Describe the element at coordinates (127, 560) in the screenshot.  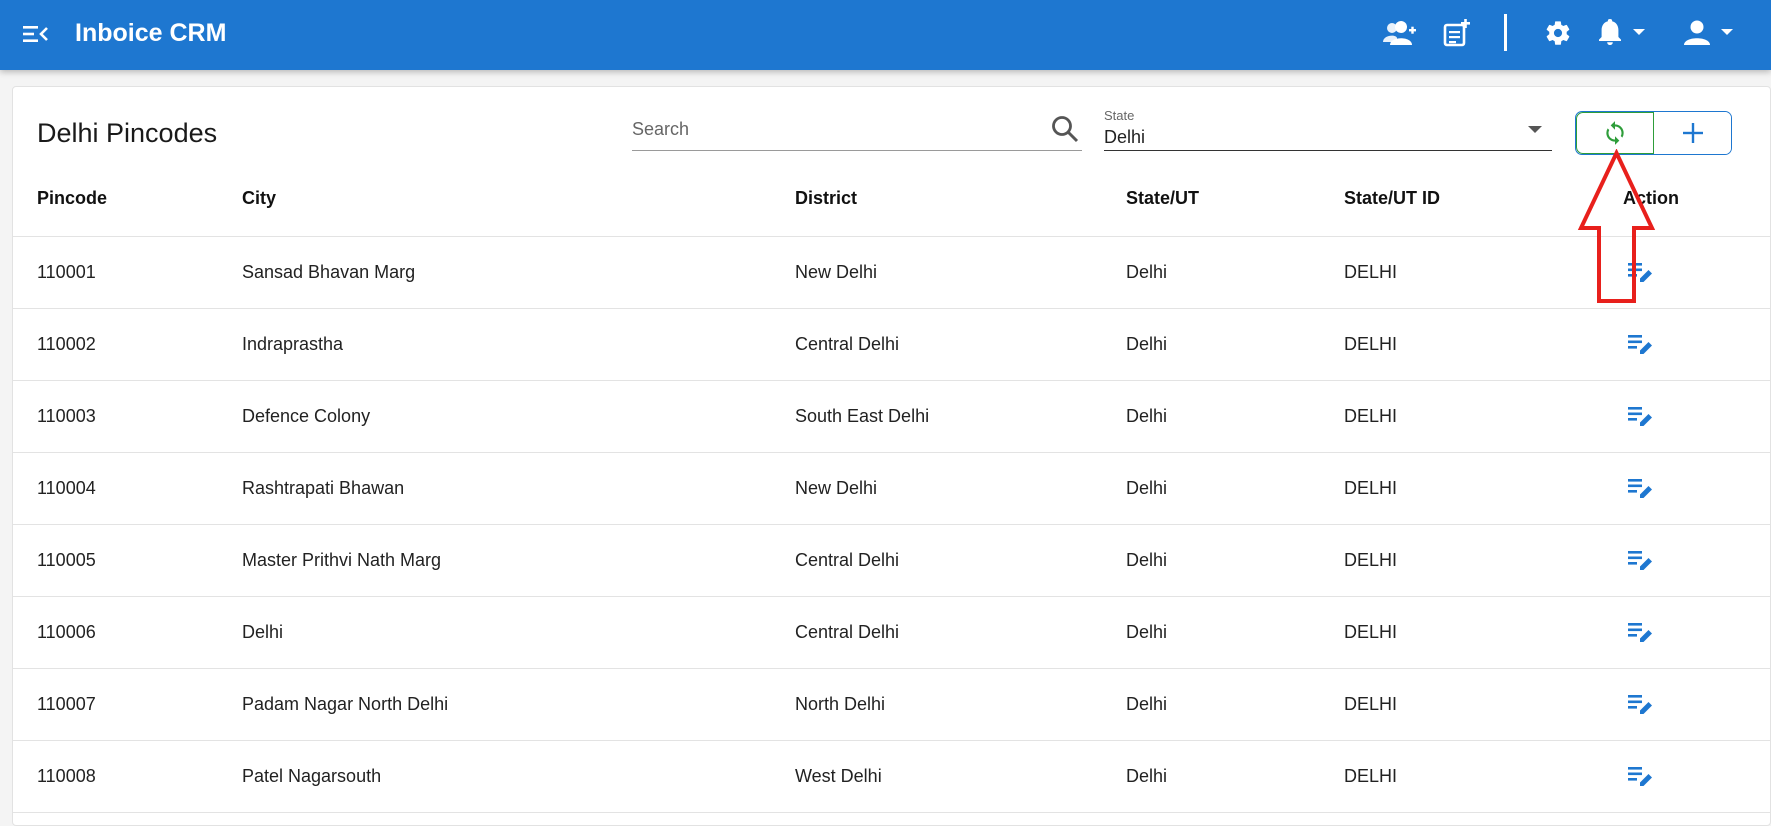
I see `pincode-cell: 110005` at that location.